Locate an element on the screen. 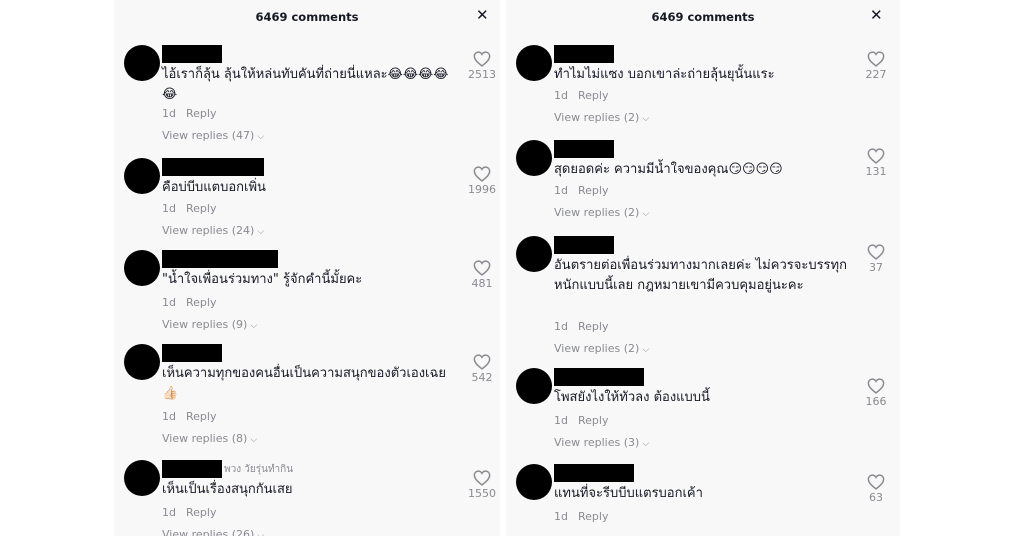  username-suffix: พวง วัยรุ่นทำกิน is located at coordinates (258, 469).